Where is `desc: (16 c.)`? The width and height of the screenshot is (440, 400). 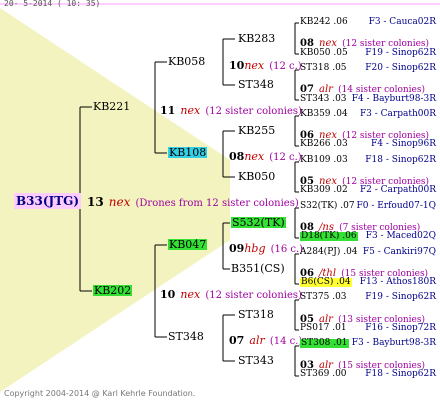 desc: (16 c.) is located at coordinates (287, 249).